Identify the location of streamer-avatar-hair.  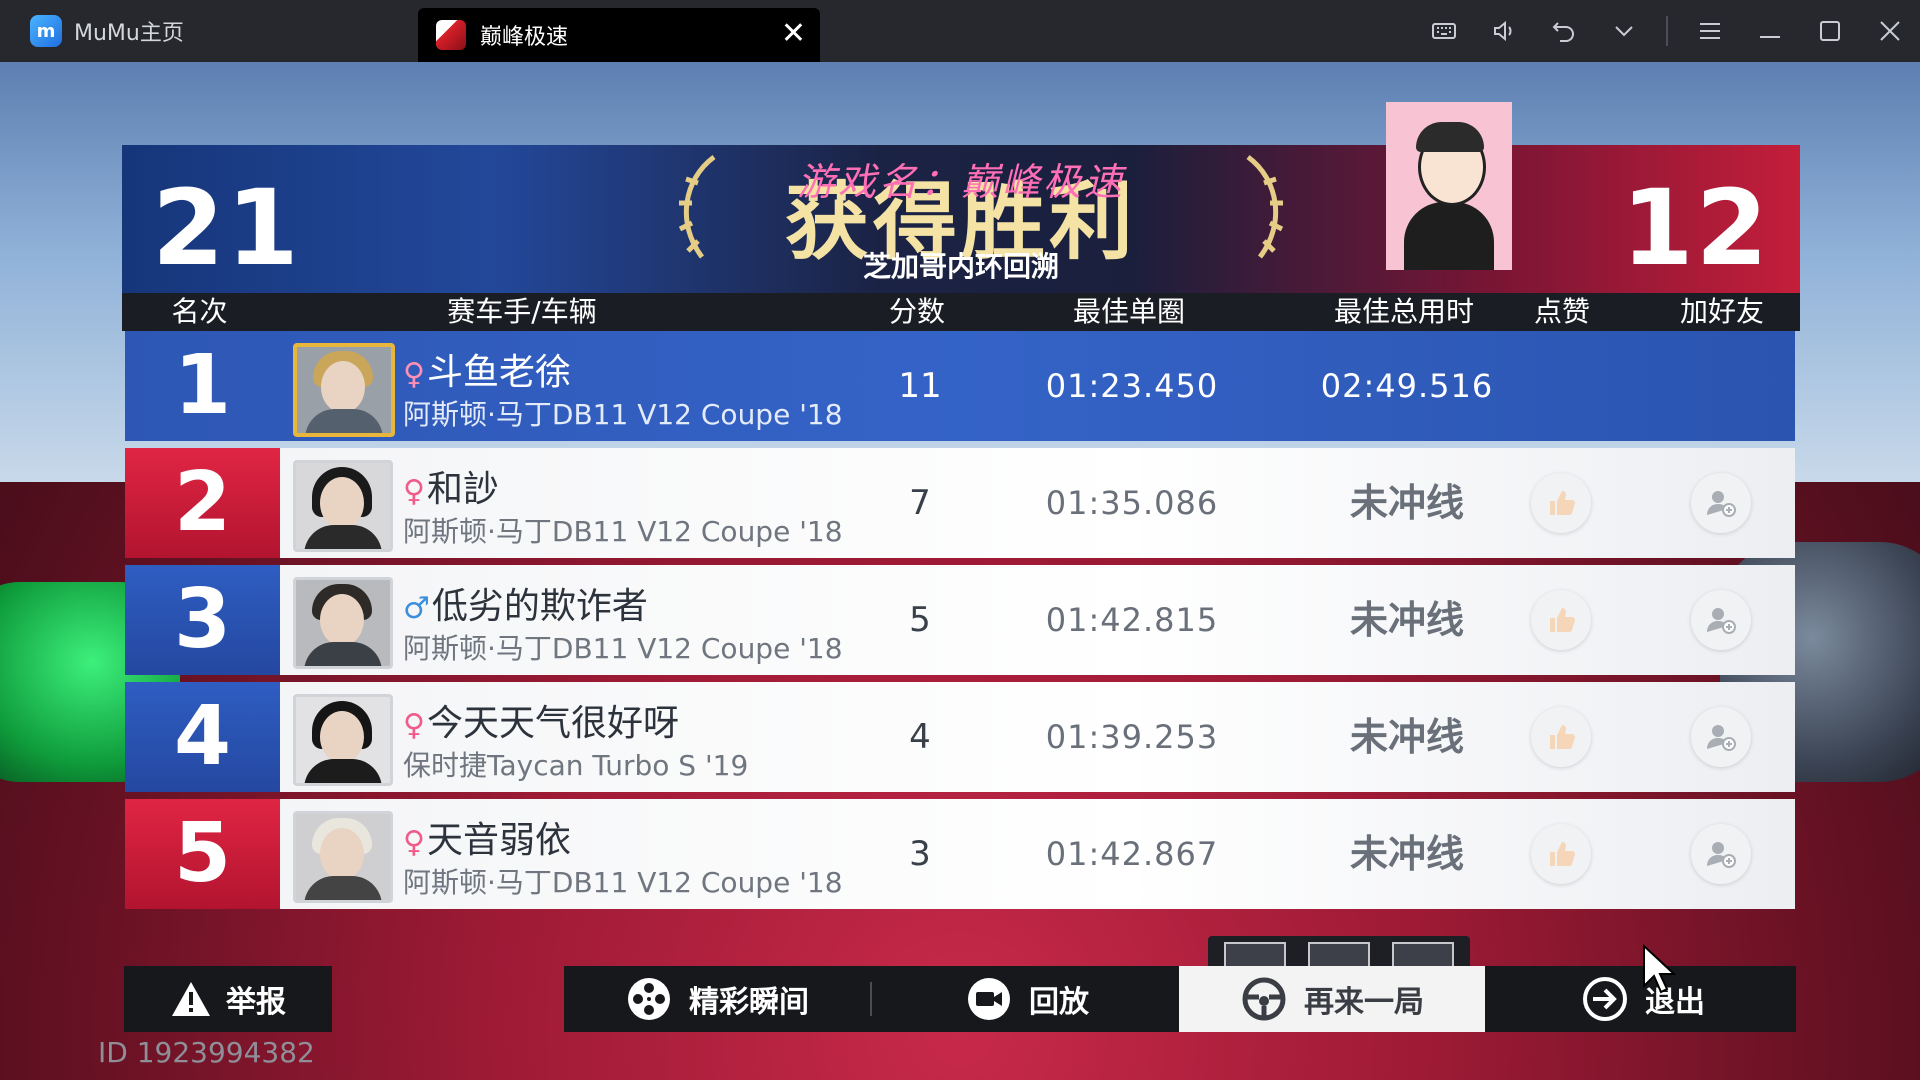
(1450, 137).